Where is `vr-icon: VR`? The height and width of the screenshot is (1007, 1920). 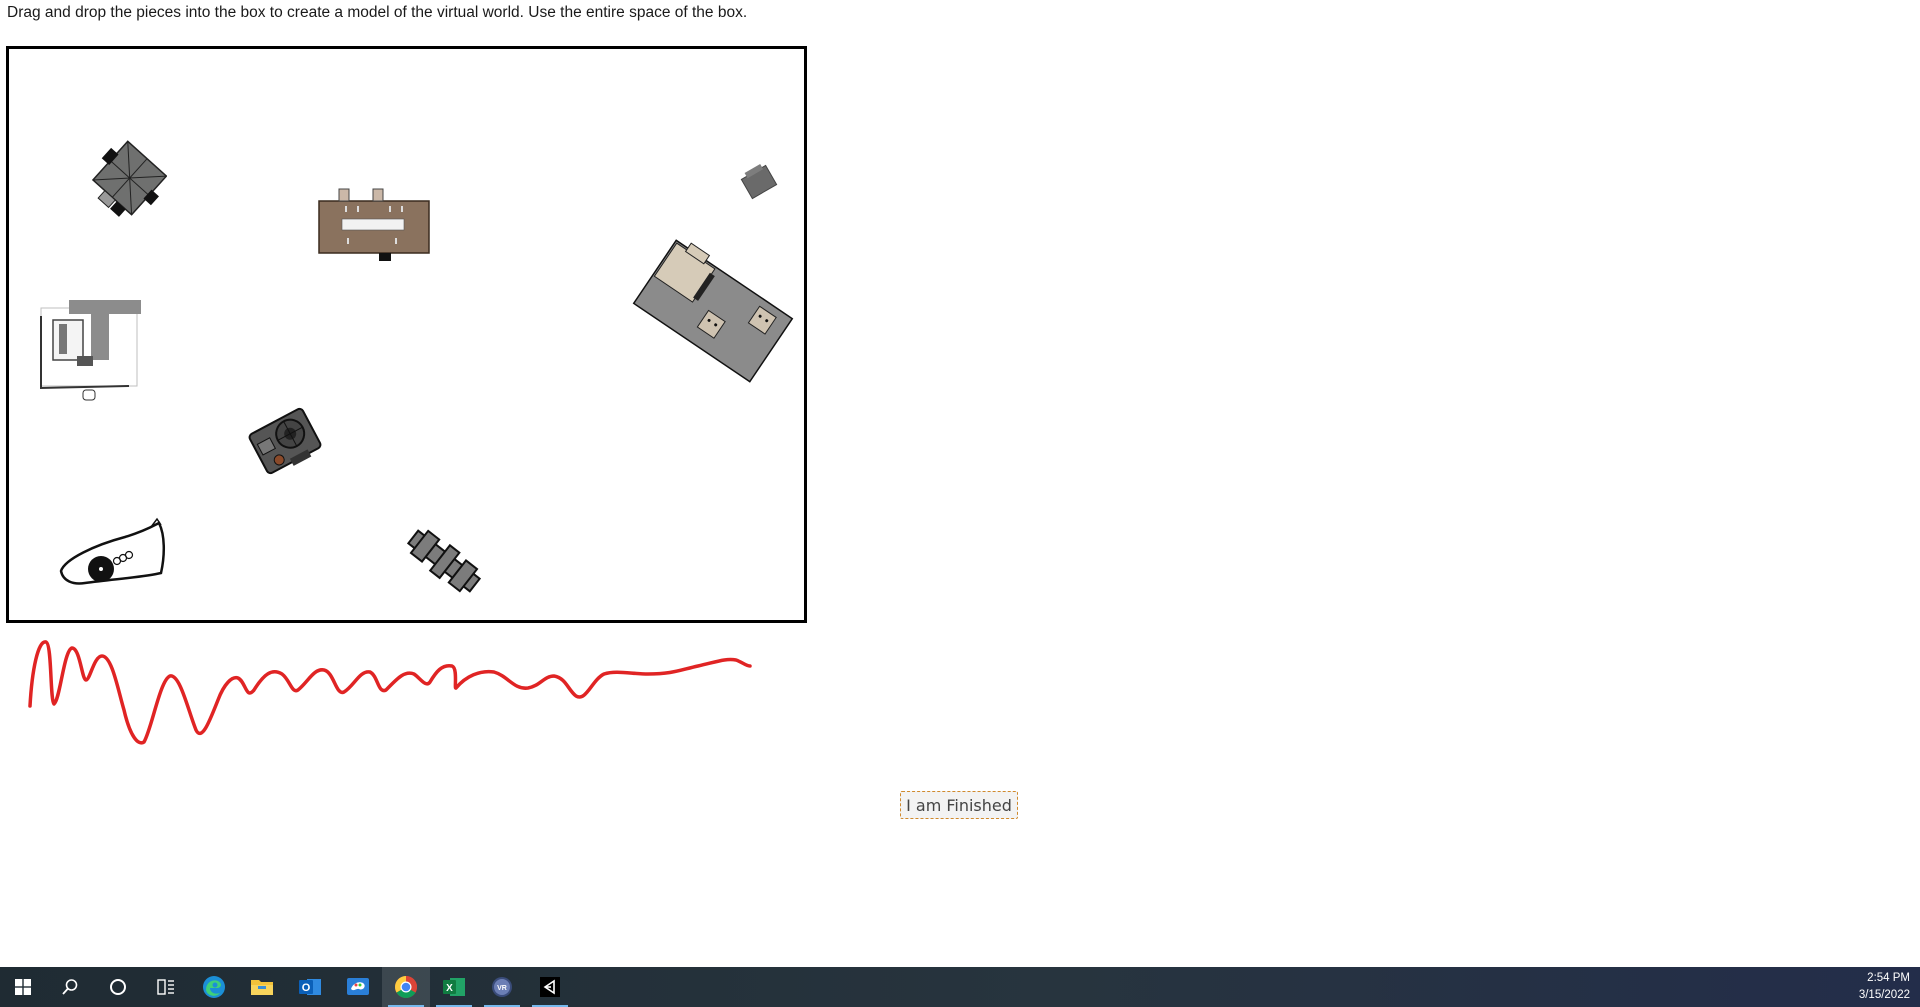
vr-icon: VR is located at coordinates (502, 987).